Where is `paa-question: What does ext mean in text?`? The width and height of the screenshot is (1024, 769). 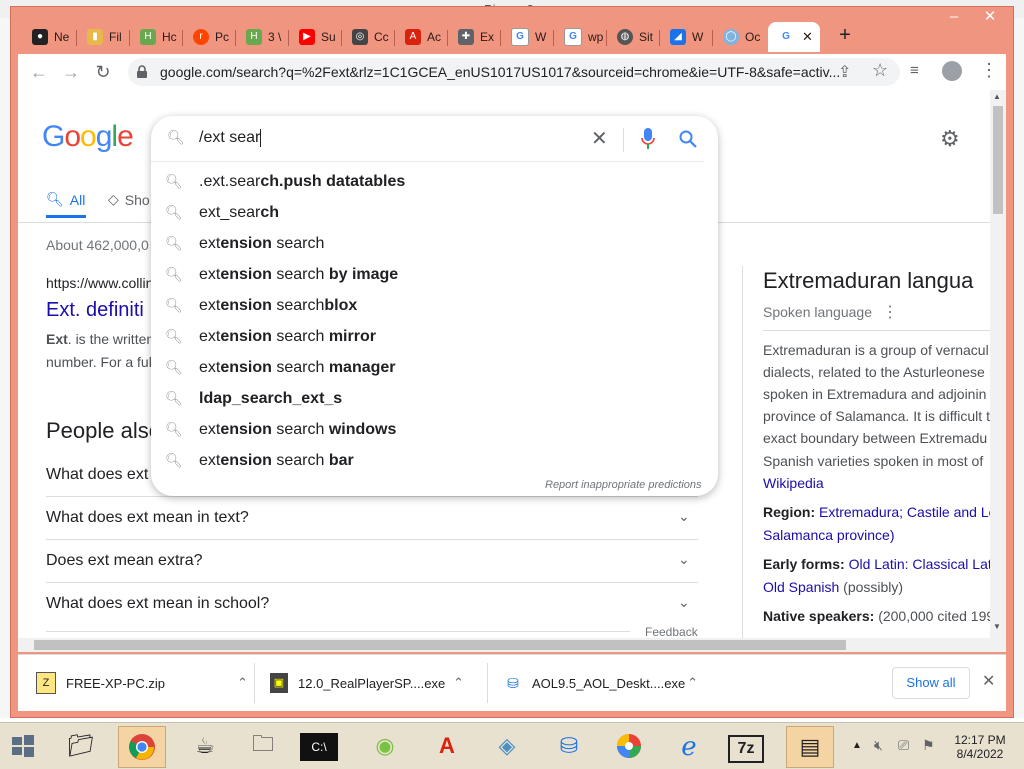 paa-question: What does ext mean in text? is located at coordinates (147, 518).